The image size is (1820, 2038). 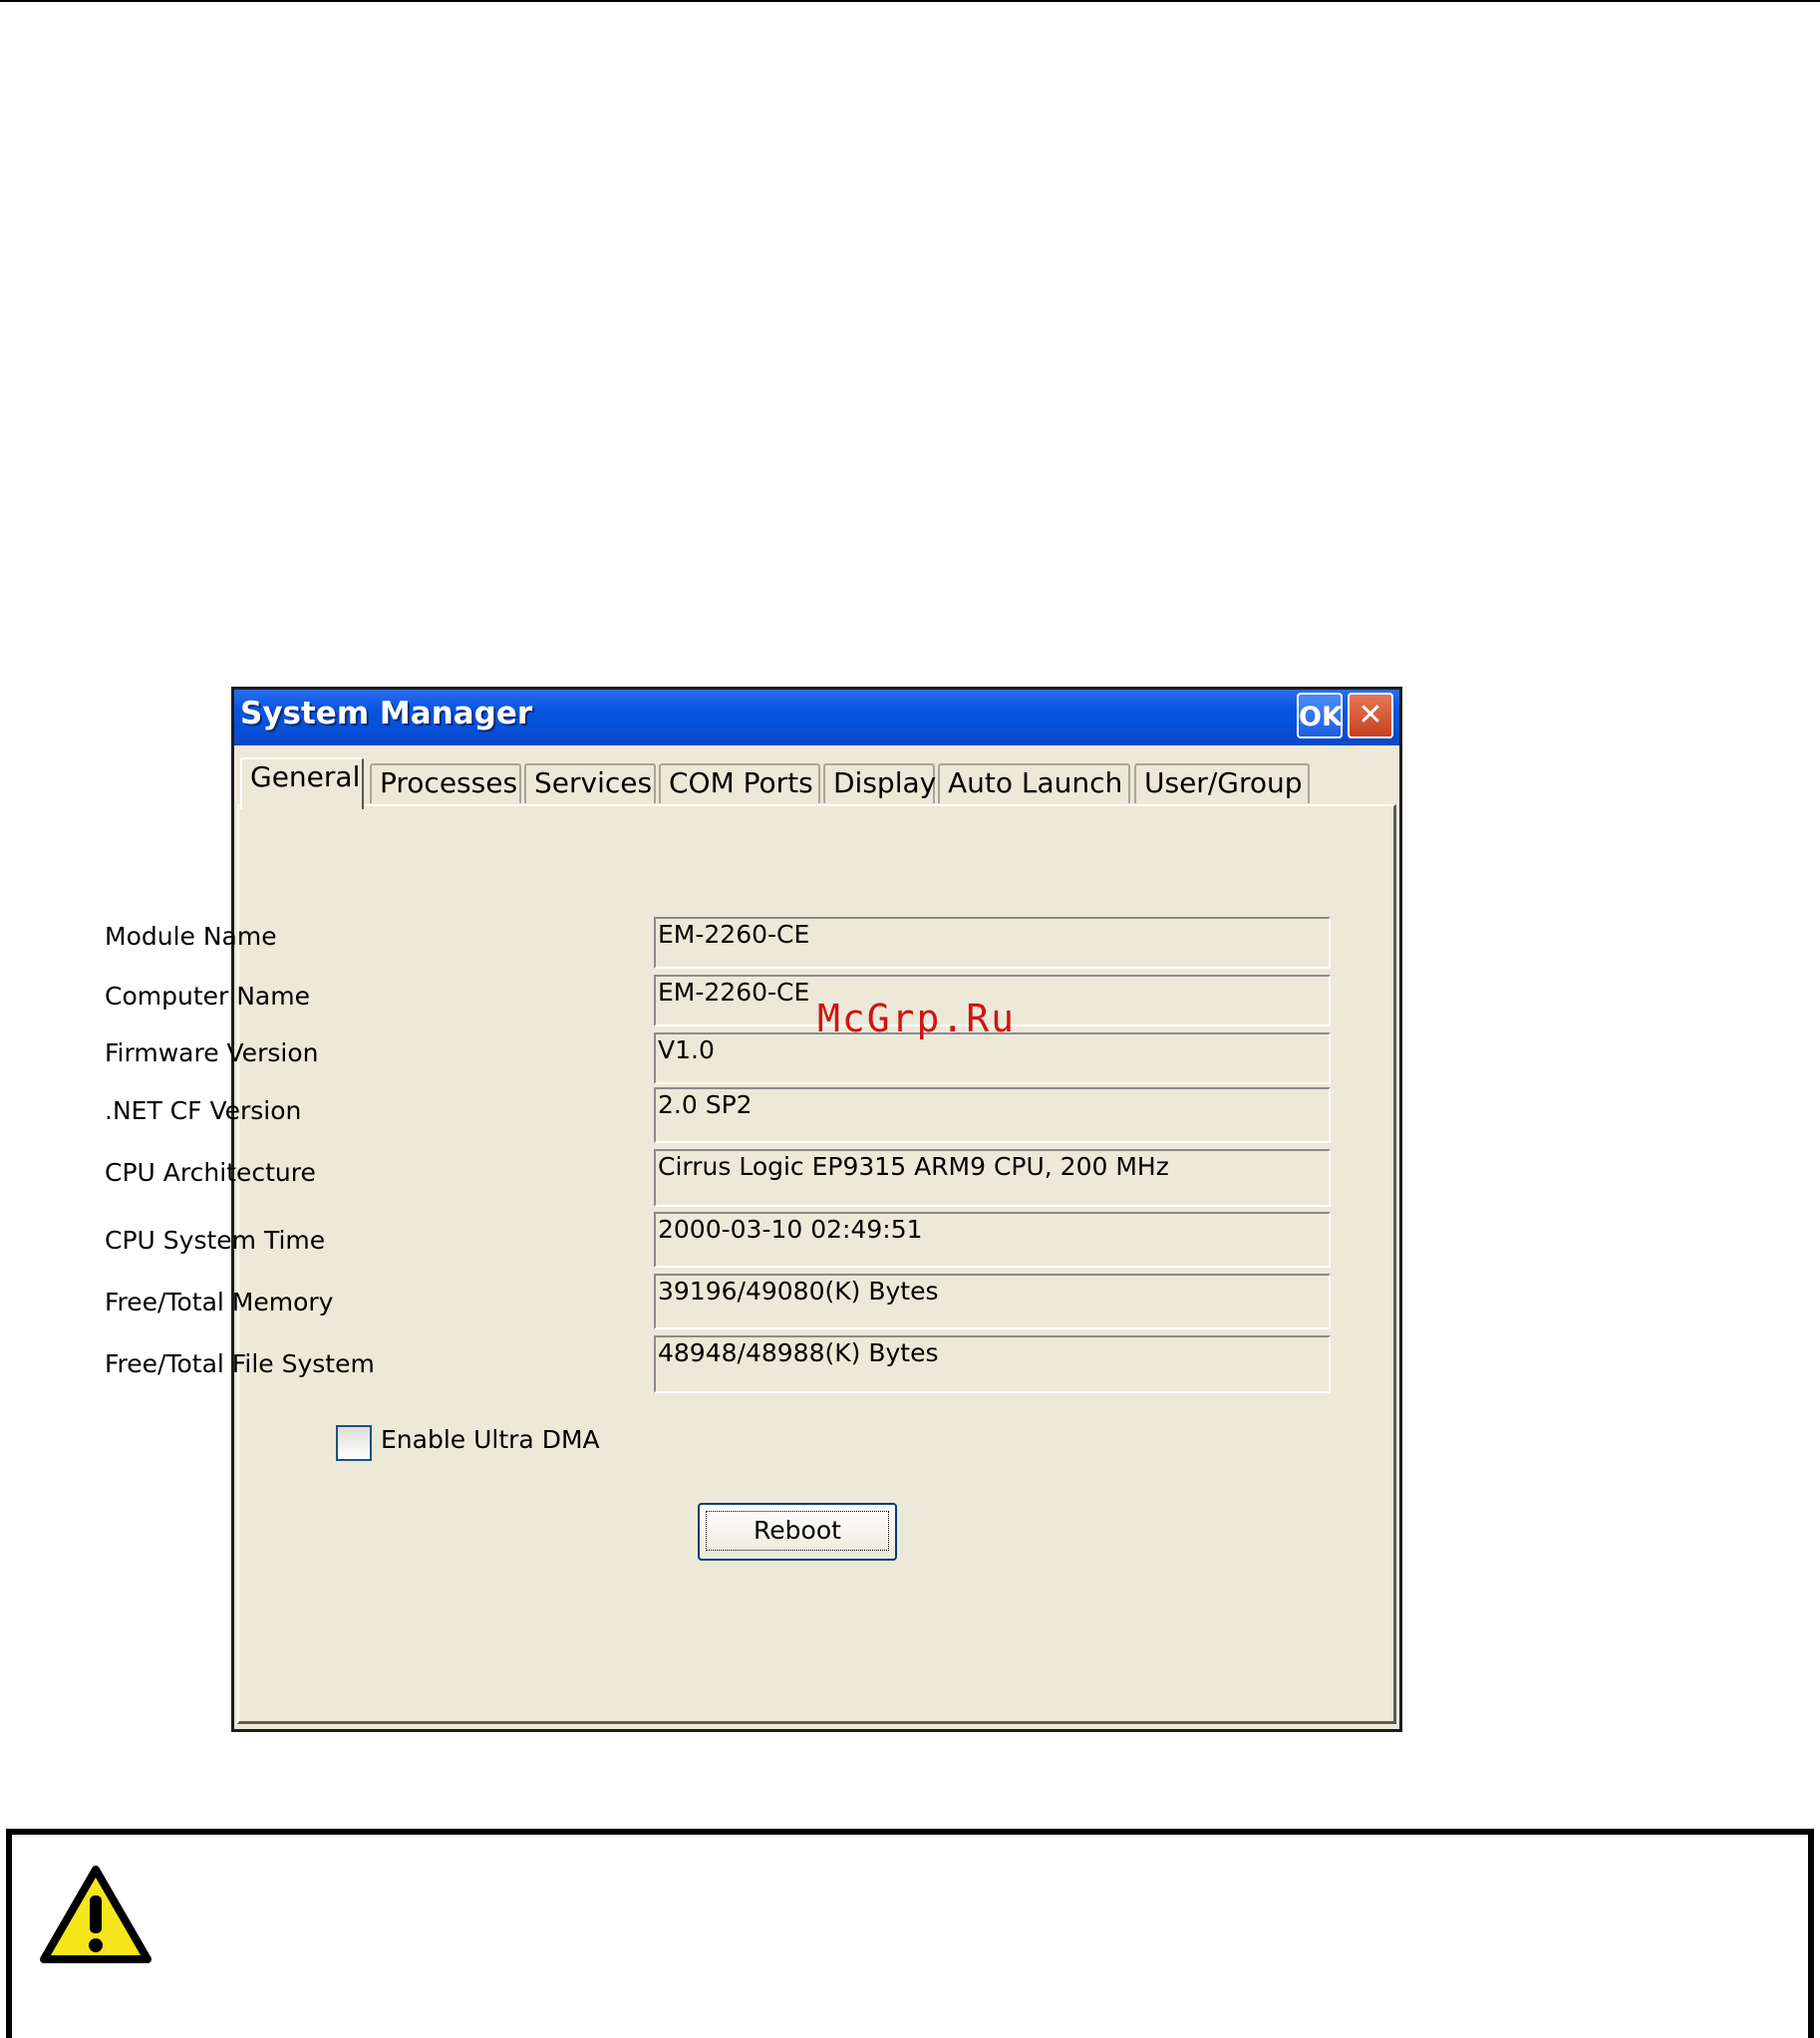 What do you see at coordinates (910, 1933) in the screenshot?
I see `warning-box` at bounding box center [910, 1933].